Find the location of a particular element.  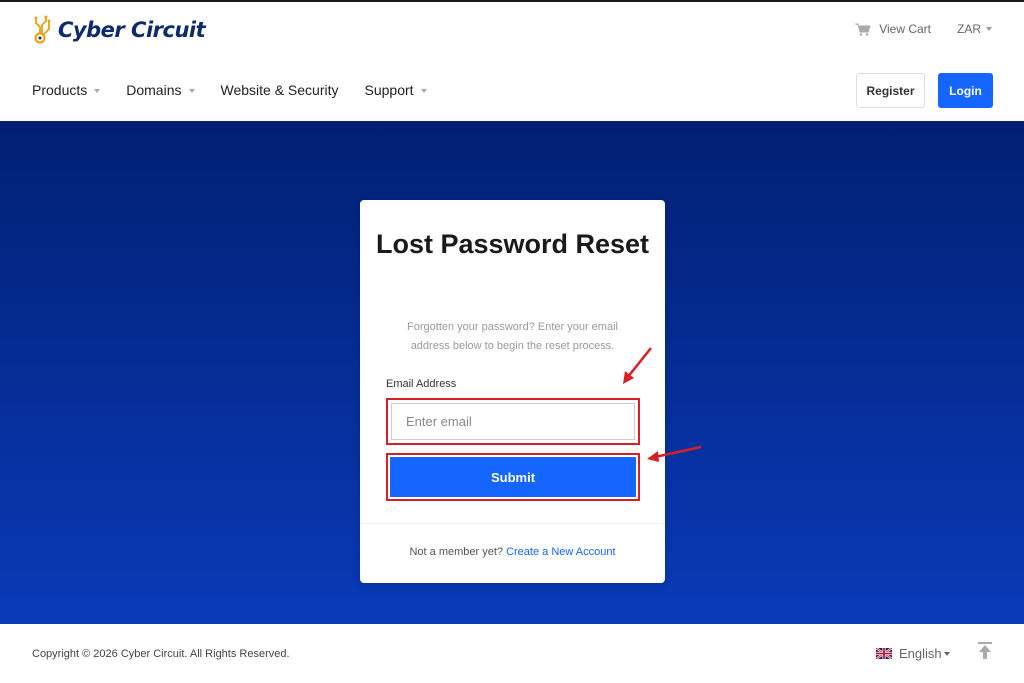

cart-icon is located at coordinates (863, 29).